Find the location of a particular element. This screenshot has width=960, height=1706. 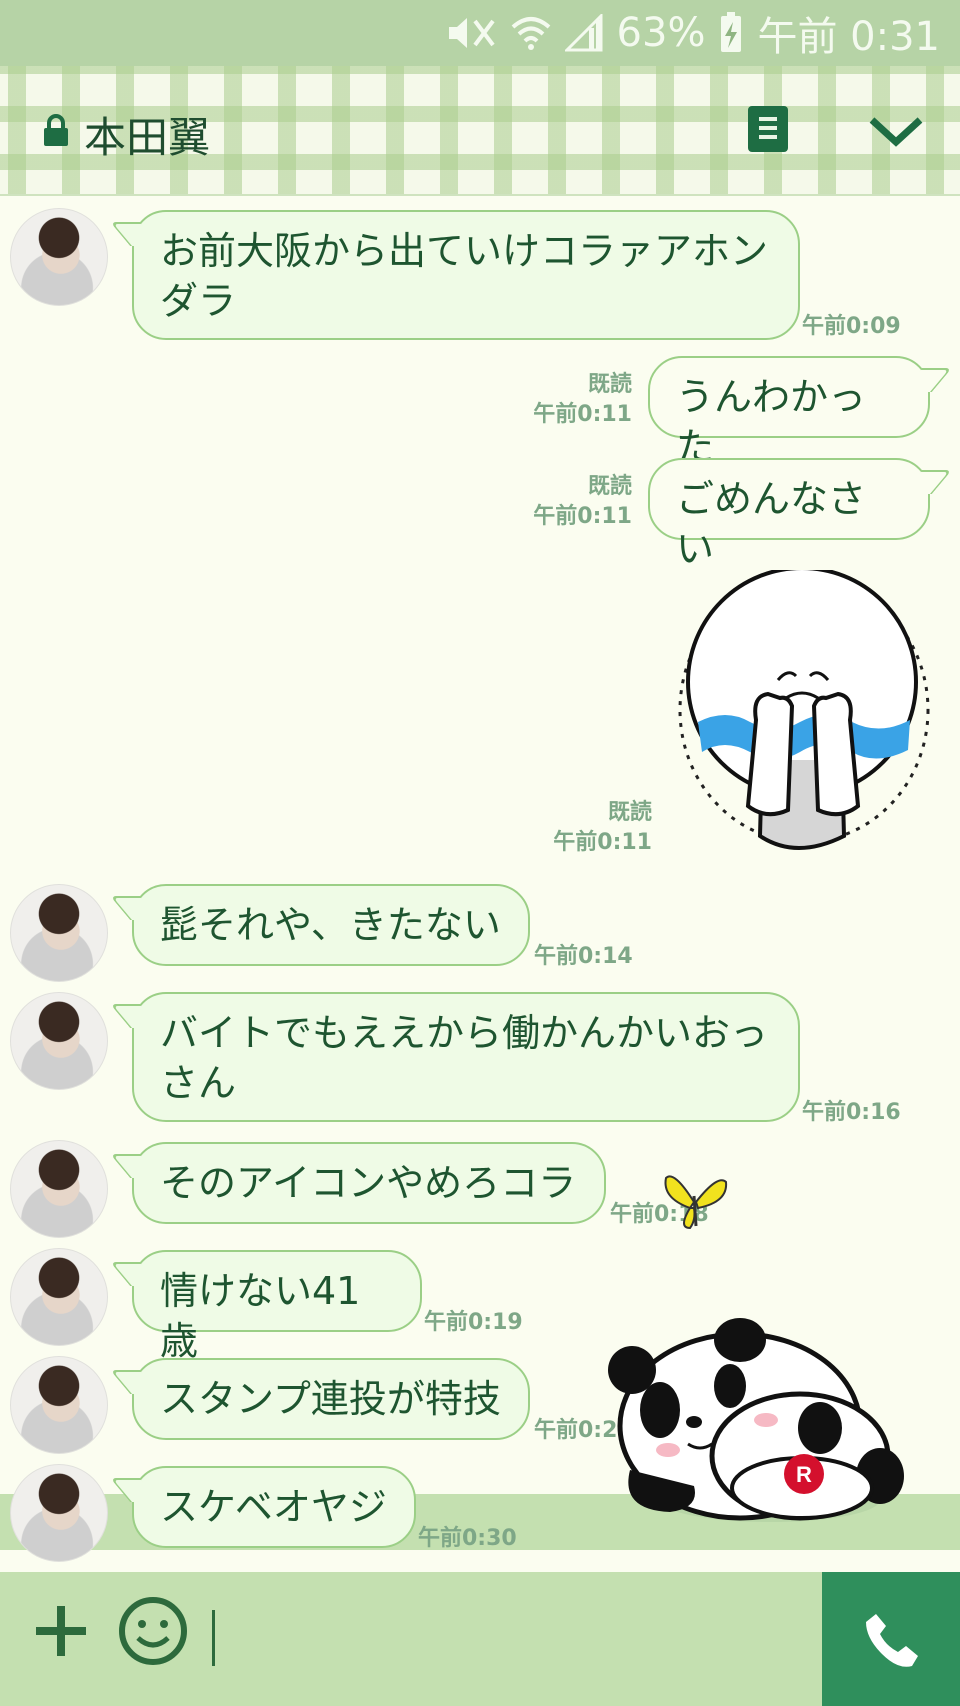

message-text: スタンプ連投が特技 is located at coordinates (330, 1399).